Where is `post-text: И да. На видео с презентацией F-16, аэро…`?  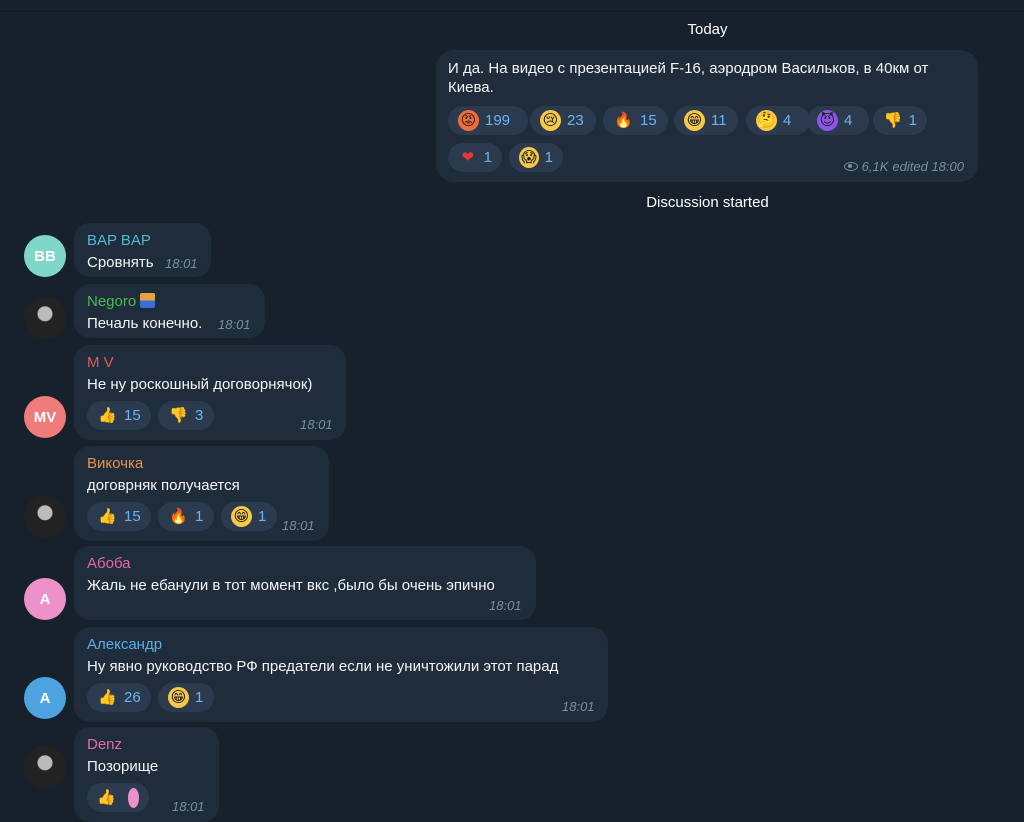 post-text: И да. На видео с презентацией F-16, аэро… is located at coordinates (688, 78).